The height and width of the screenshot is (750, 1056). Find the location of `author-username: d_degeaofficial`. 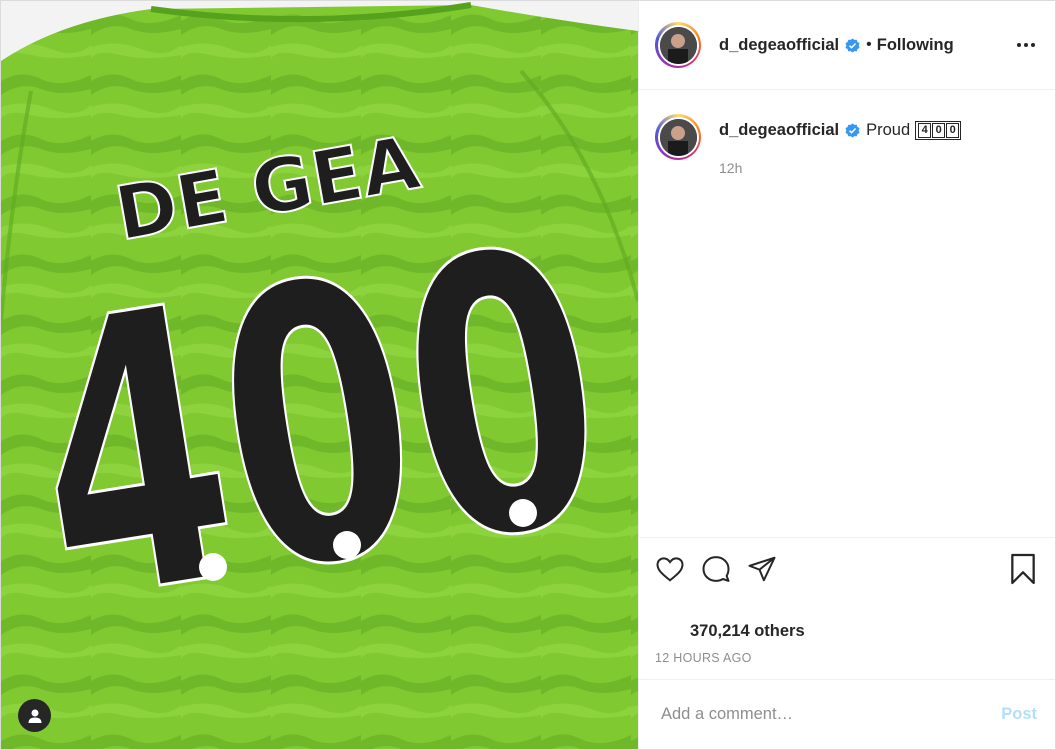

author-username: d_degeaofficial is located at coordinates (779, 45).